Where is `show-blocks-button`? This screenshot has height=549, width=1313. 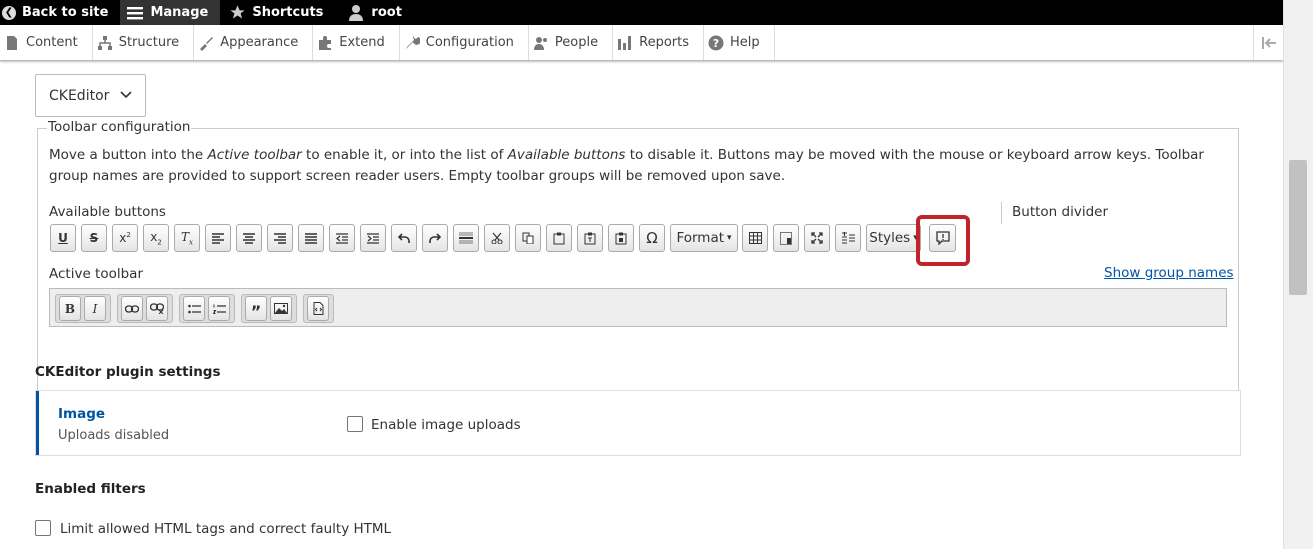
show-blocks-button is located at coordinates (786, 238).